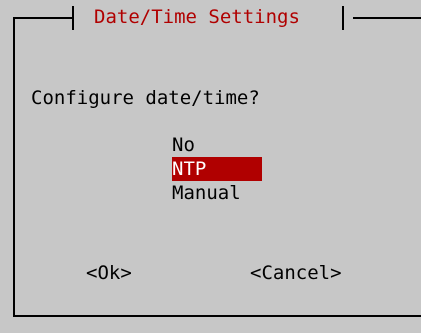 The image size is (421, 333). Describe the element at coordinates (43, 18) in the screenshot. I see `dialog-frame-top-left` at that location.